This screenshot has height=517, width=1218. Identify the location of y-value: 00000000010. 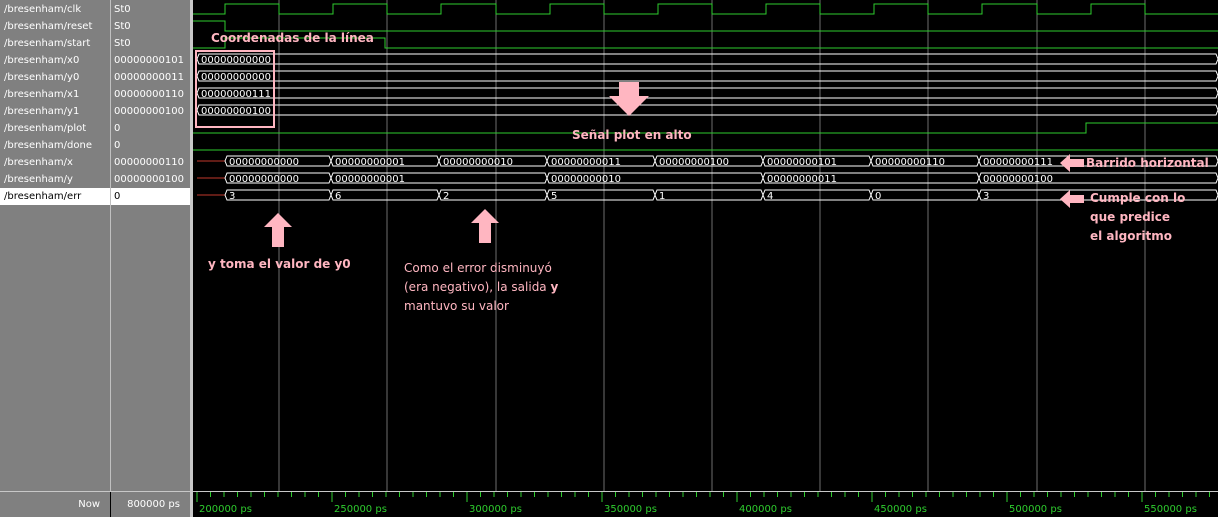
(586, 179).